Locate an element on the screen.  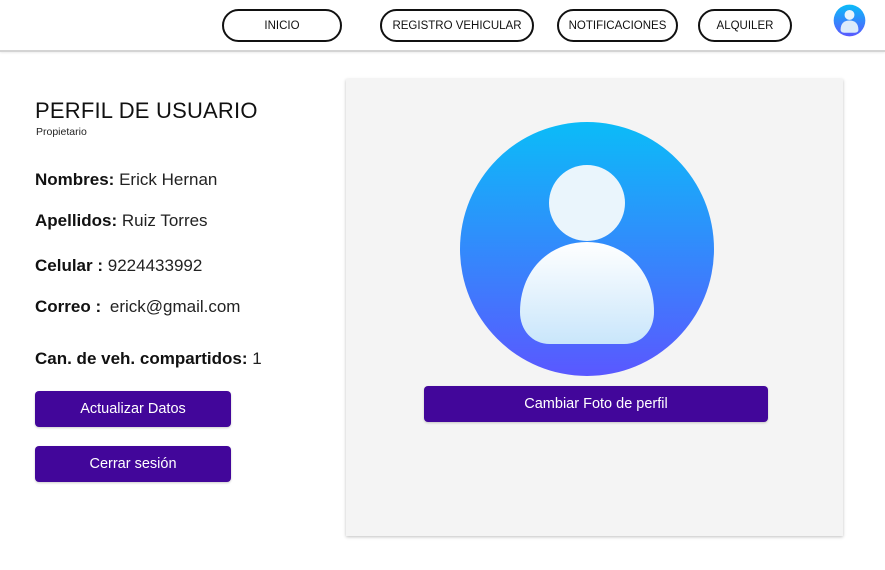
nav-registro-vehicular-button: REGISTRO VEHICULAR is located at coordinates (457, 25).